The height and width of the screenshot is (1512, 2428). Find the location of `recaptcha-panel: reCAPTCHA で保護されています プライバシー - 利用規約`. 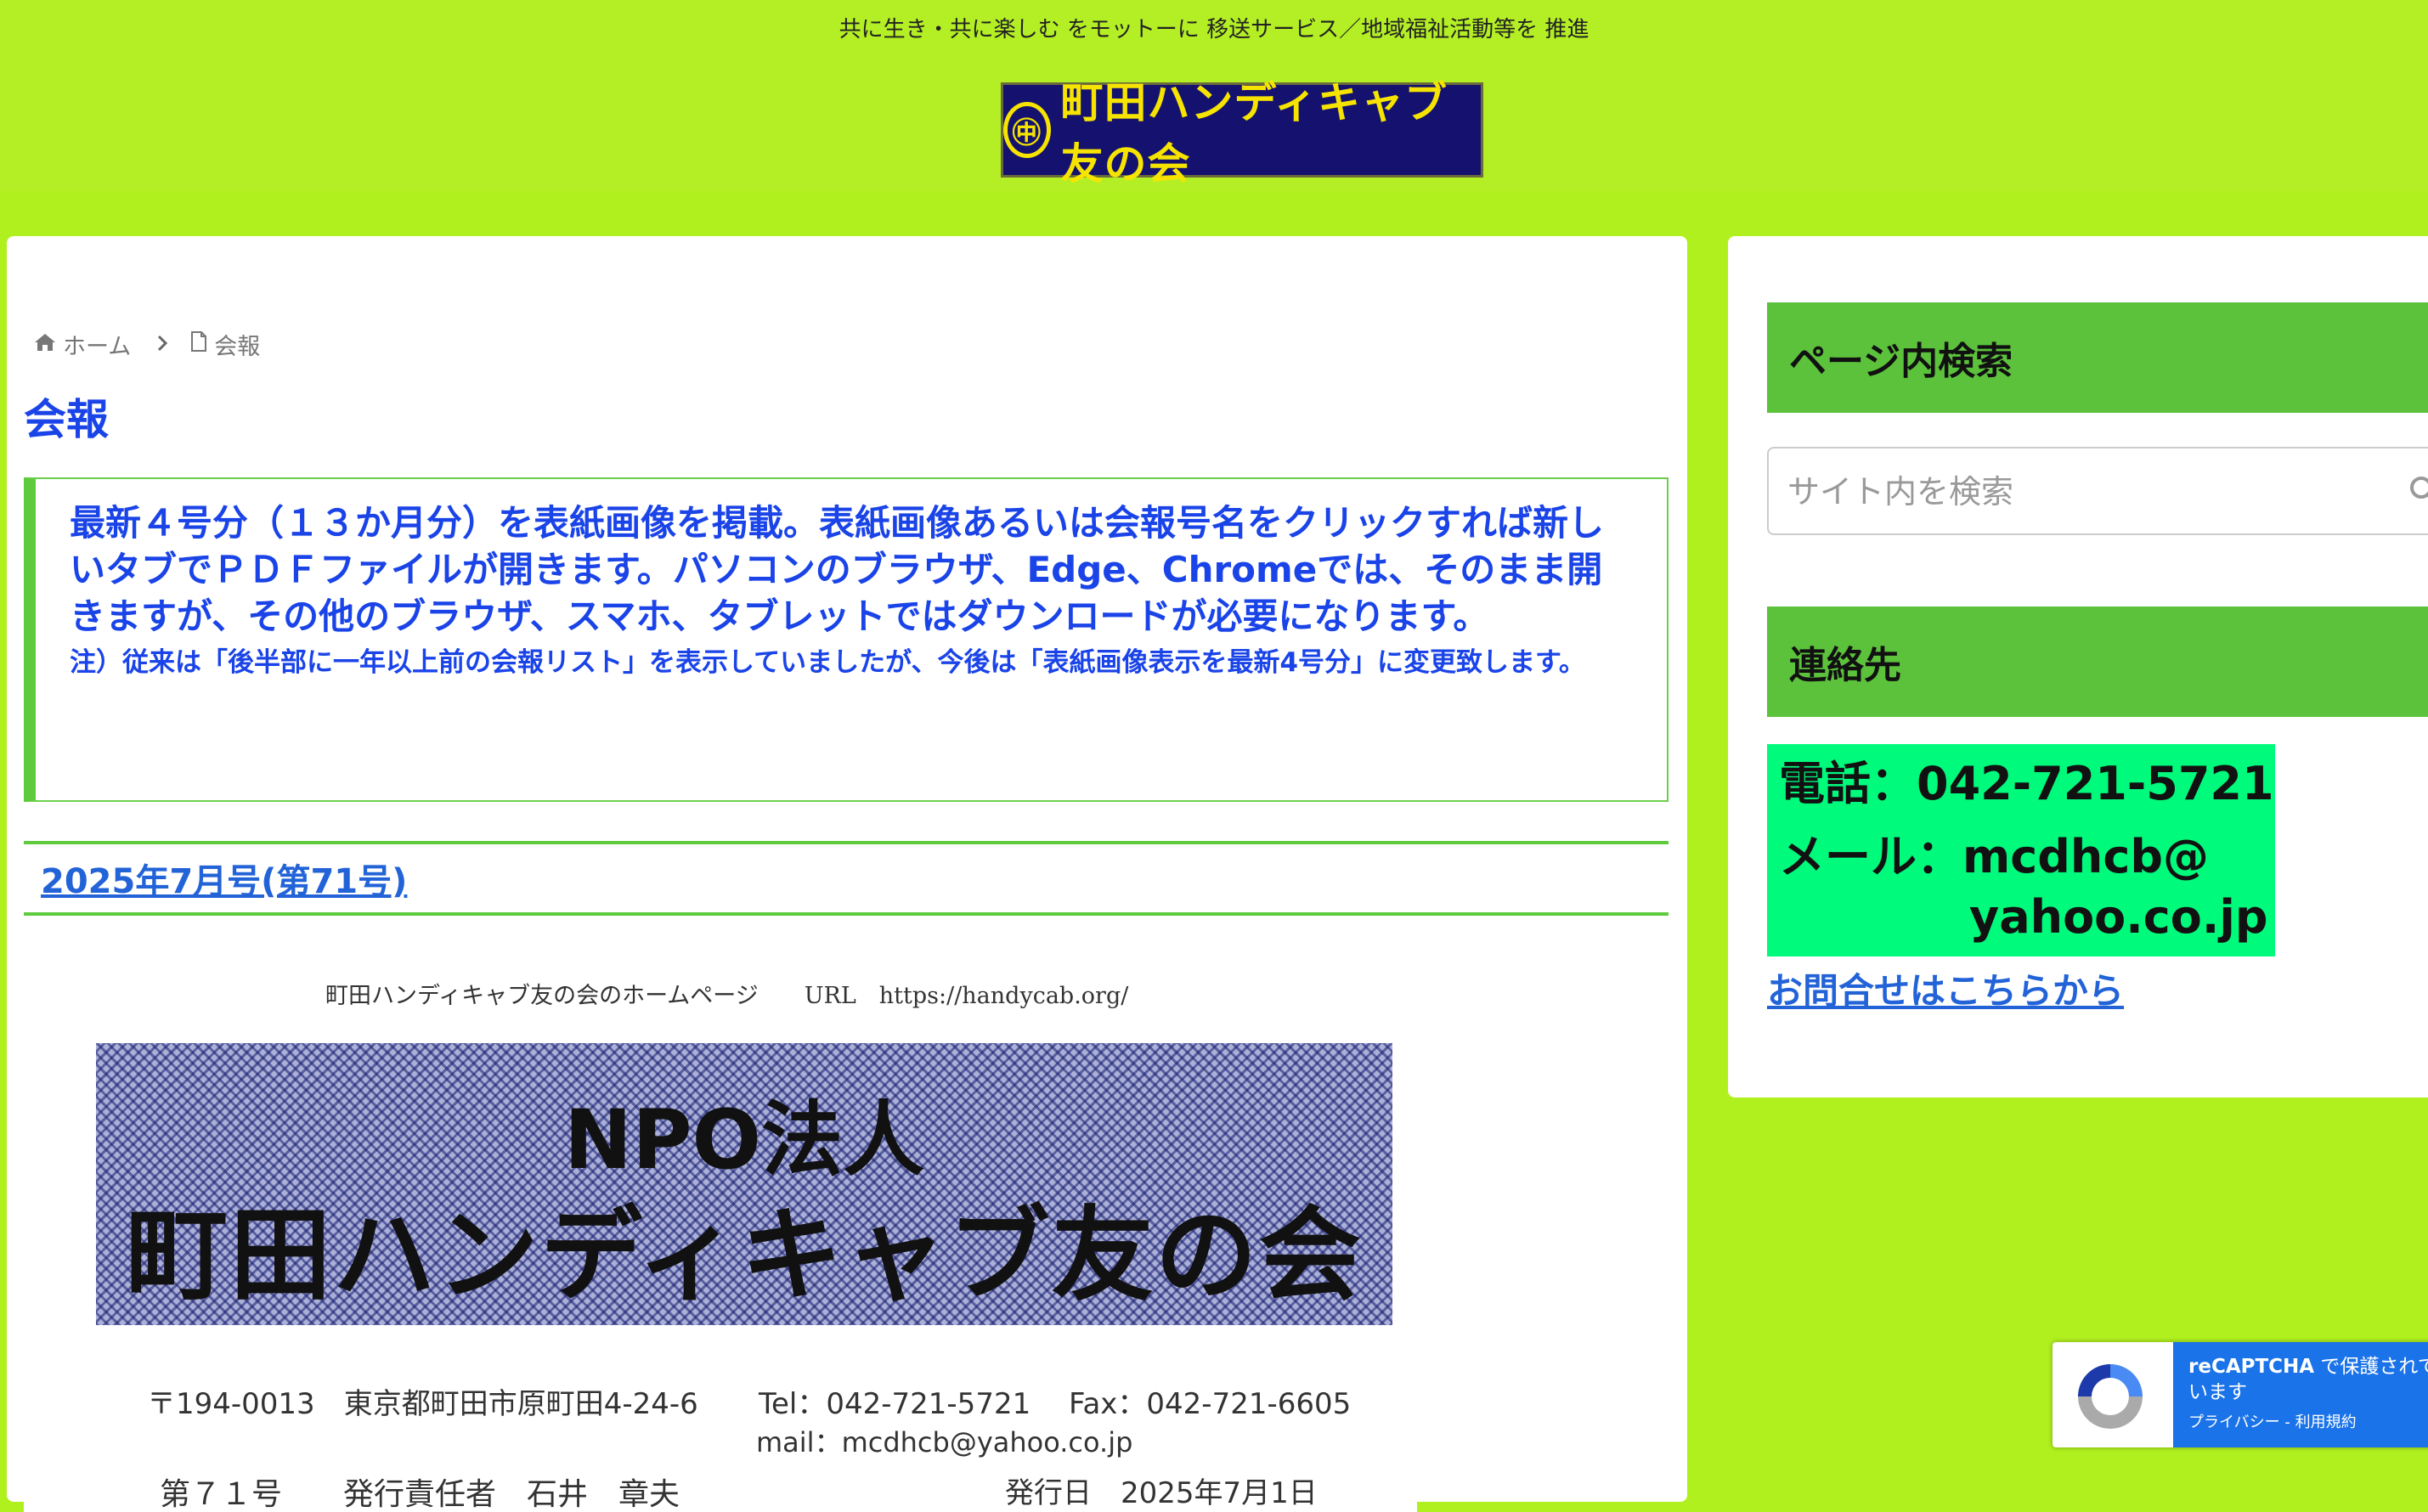

recaptcha-panel: reCAPTCHA で保護されています プライバシー - 利用規約 is located at coordinates (2300, 1394).